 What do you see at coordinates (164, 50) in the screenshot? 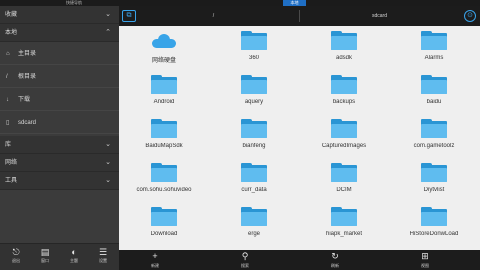
I see `cloud-drive-item: 网络硬盘` at bounding box center [164, 50].